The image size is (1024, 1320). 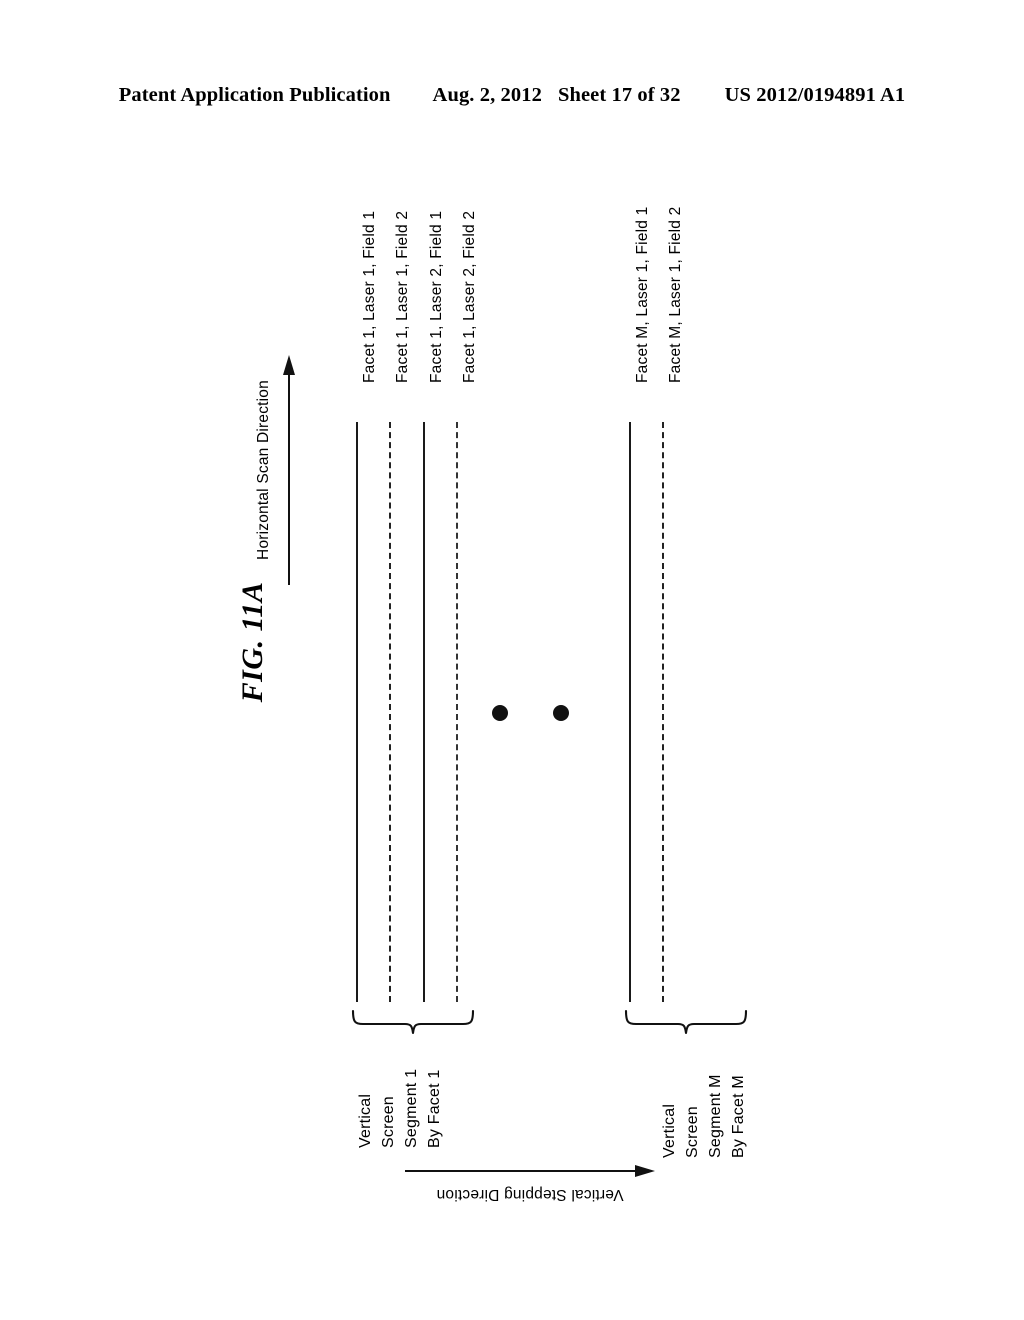 I want to click on segment-label-1-line-1: Vertical, so click(x=365, y=1120).